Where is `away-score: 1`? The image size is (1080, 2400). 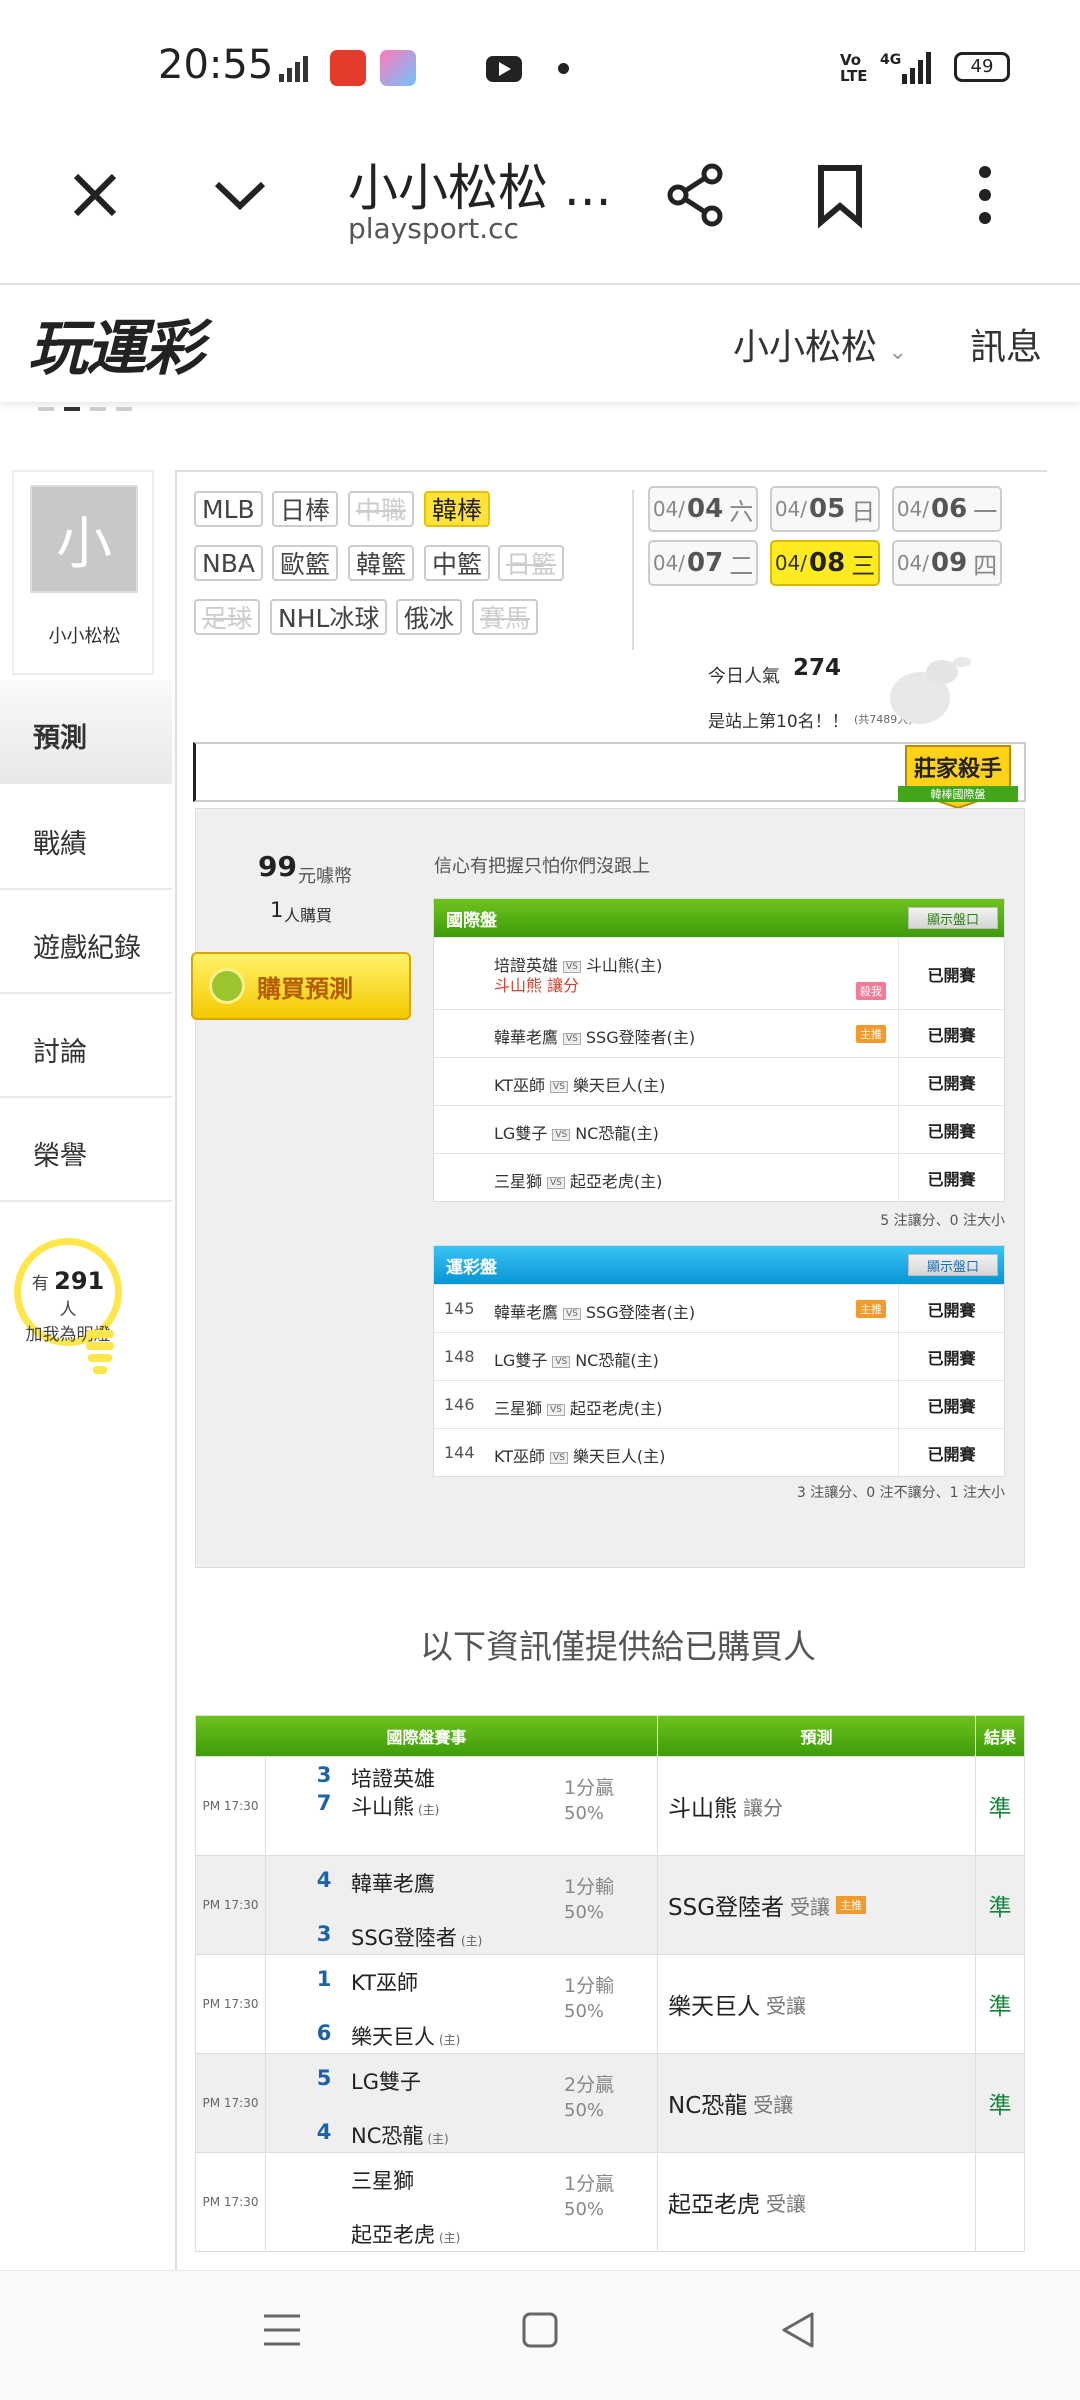 away-score: 1 is located at coordinates (324, 1979).